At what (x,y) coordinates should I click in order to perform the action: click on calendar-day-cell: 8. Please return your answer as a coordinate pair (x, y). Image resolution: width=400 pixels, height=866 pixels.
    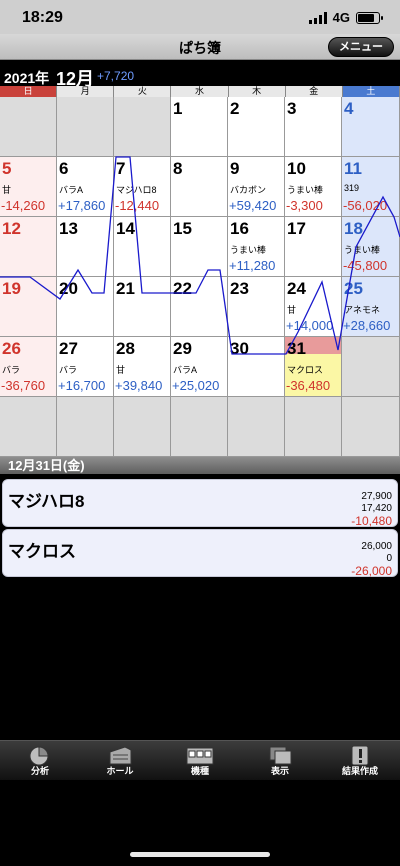
    Looking at the image, I should click on (199, 187).